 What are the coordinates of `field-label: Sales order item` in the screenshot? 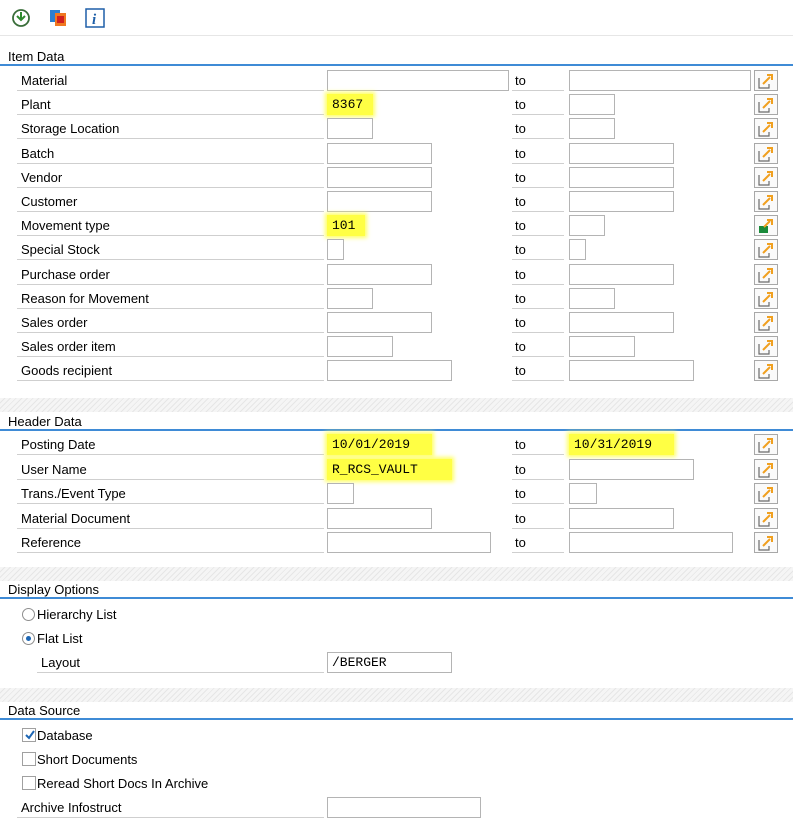 It's located at (170, 347).